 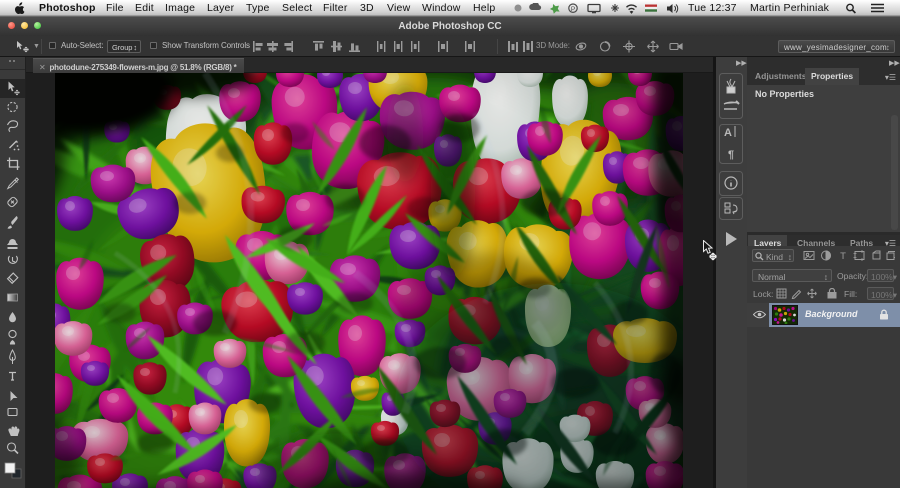 What do you see at coordinates (843, 256) in the screenshot?
I see `svg-text: T` at bounding box center [843, 256].